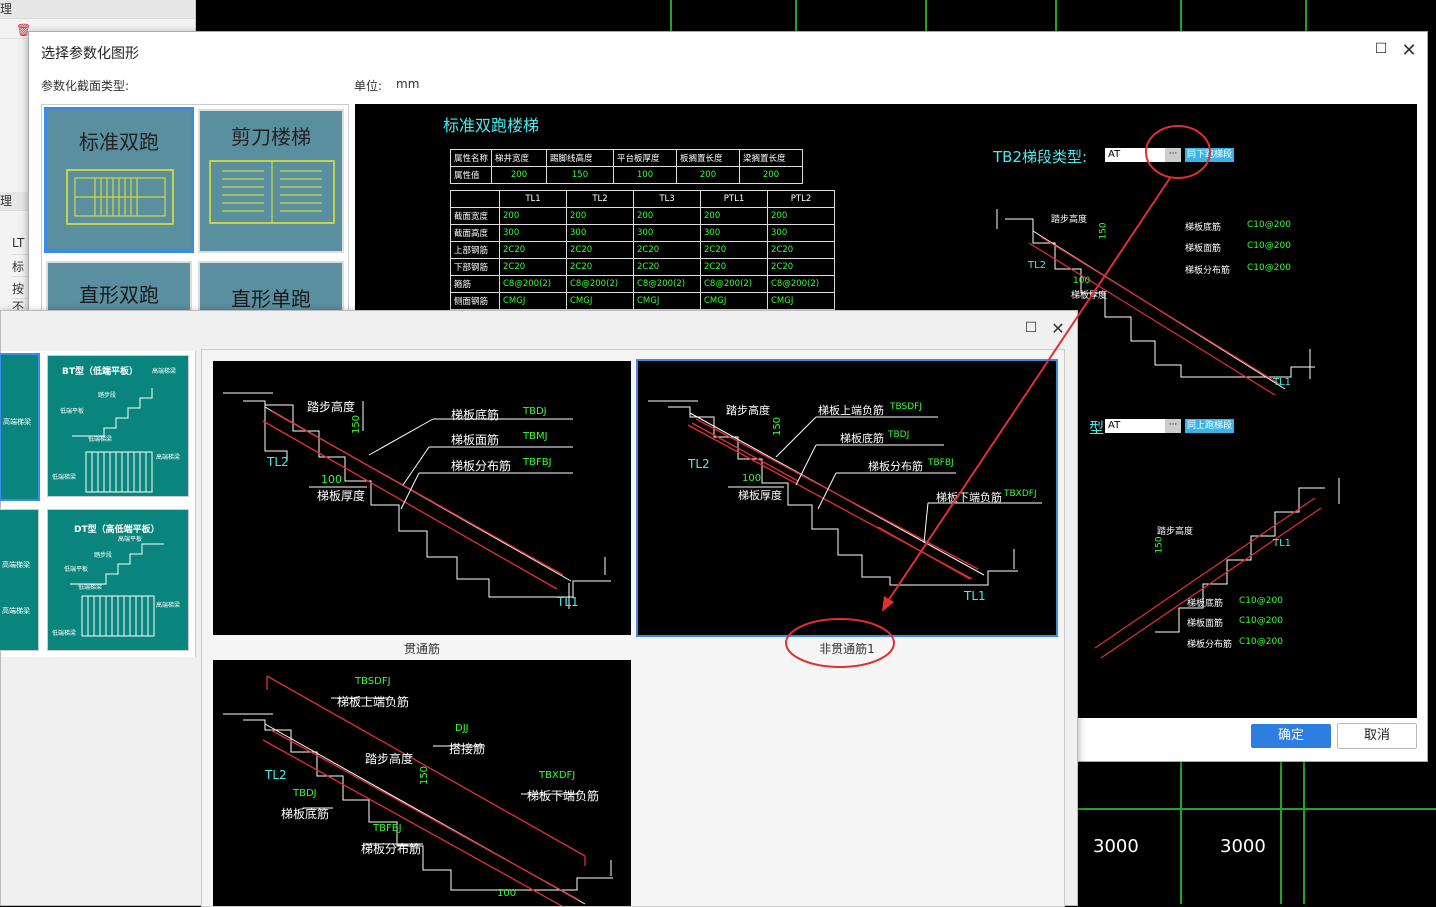 The width and height of the screenshot is (1436, 907). What do you see at coordinates (1217, 568) in the screenshot?
I see `lower-stair-drawing` at bounding box center [1217, 568].